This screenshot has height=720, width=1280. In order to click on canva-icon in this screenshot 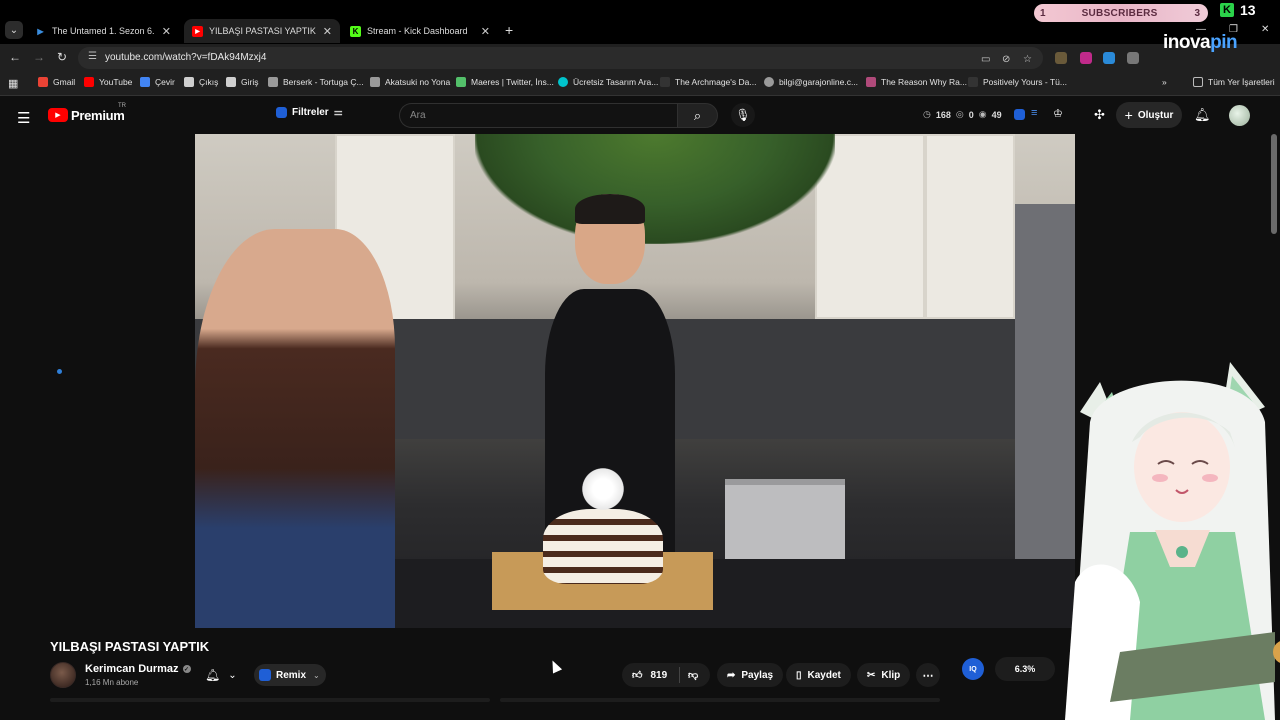, I will do `click(563, 82)`.